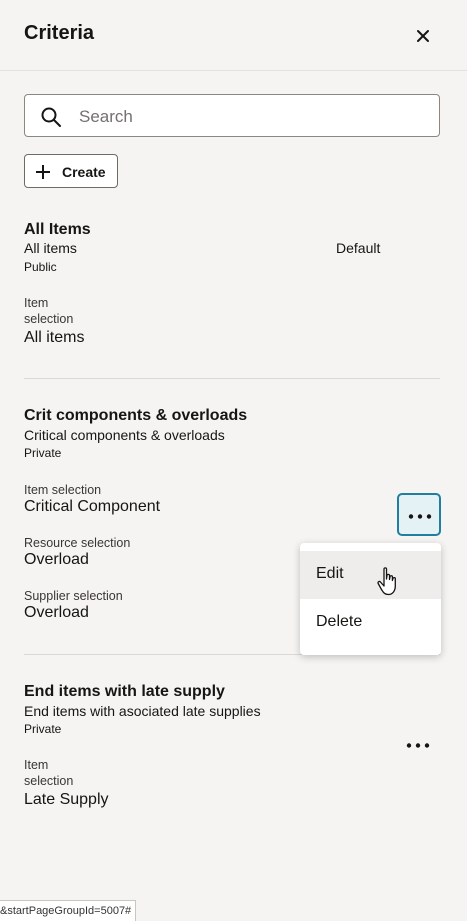  Describe the element at coordinates (386, 581) in the screenshot. I see `hand-cursor-icon` at that location.